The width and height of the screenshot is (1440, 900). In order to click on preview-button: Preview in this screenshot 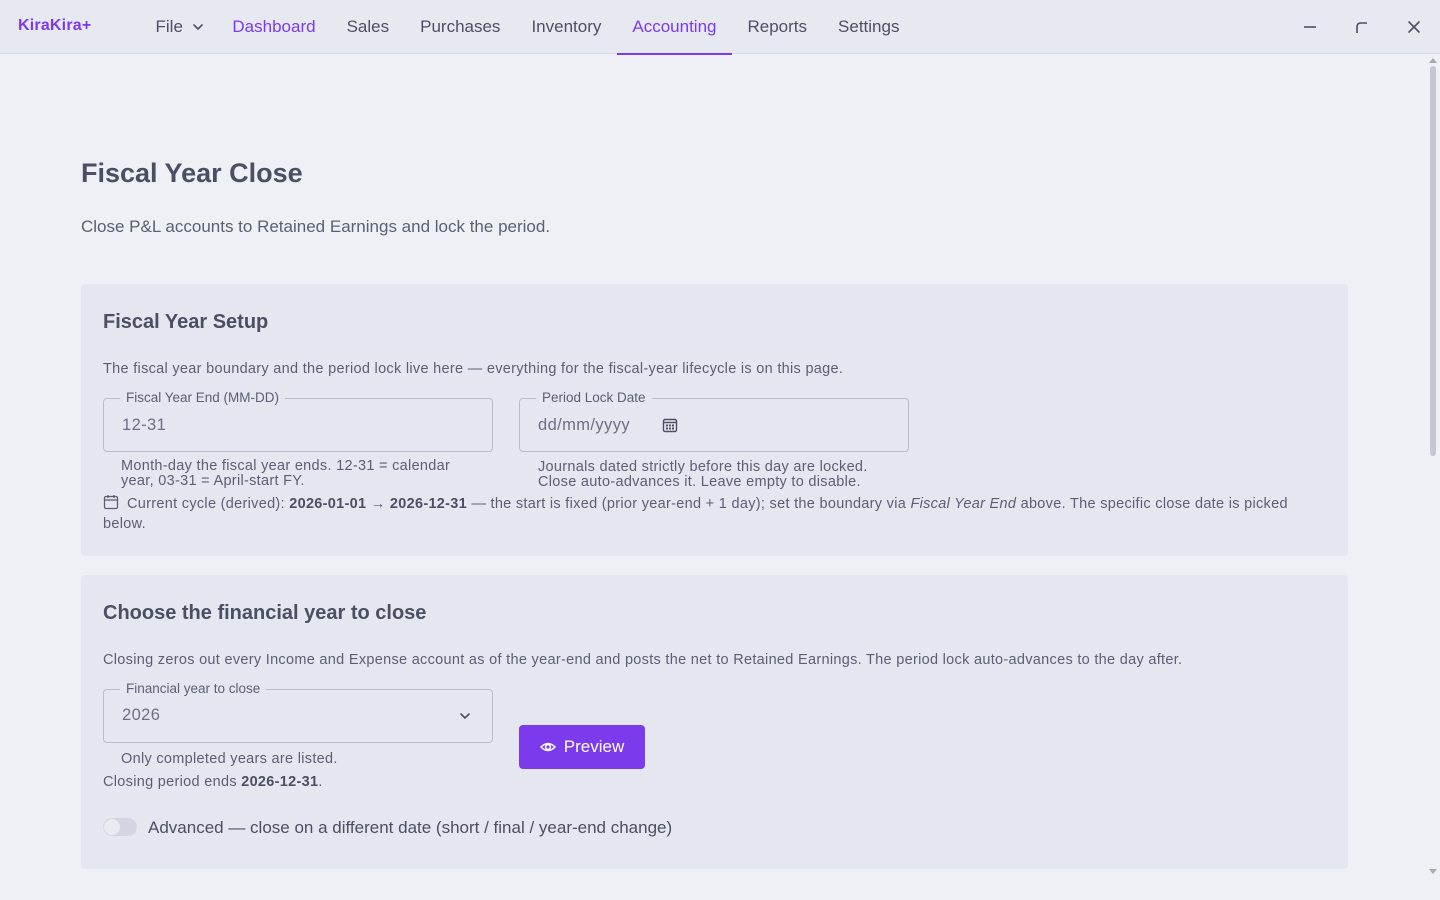, I will do `click(582, 747)`.